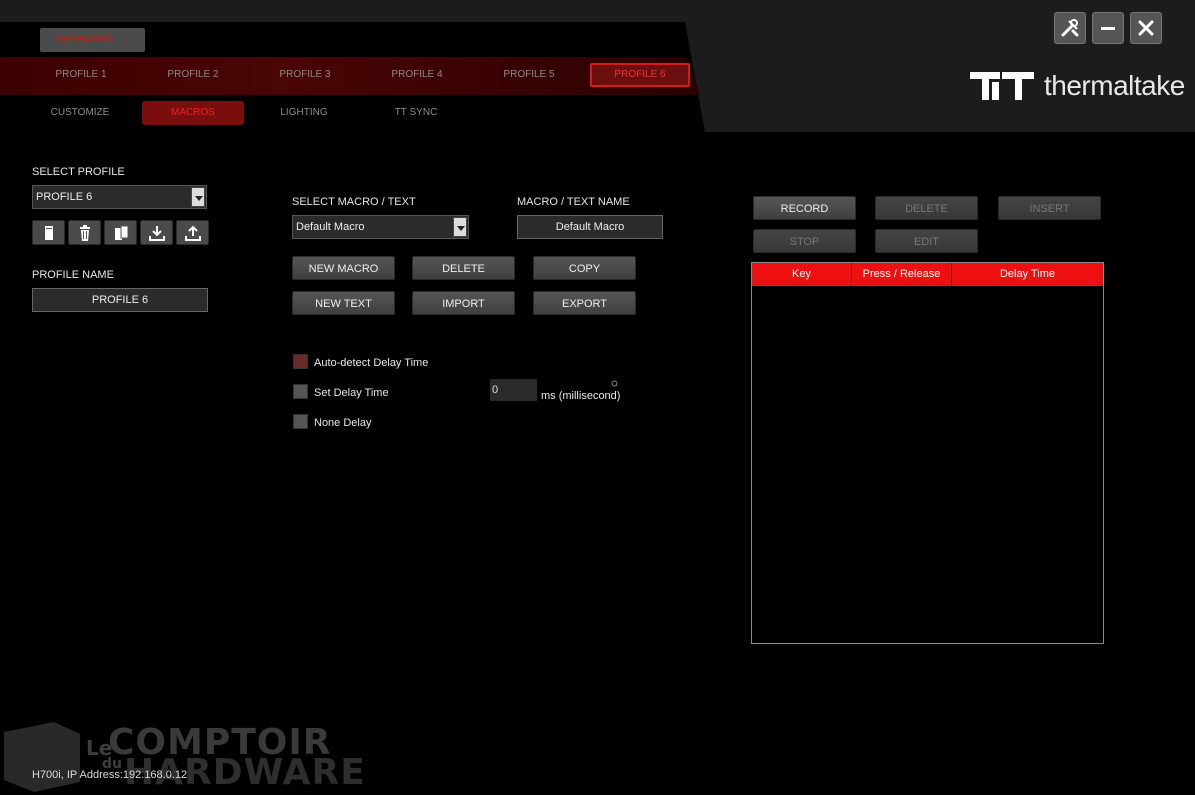 Image resolution: width=1195 pixels, height=795 pixels. I want to click on delete-entry-button: DELETE, so click(926, 208).